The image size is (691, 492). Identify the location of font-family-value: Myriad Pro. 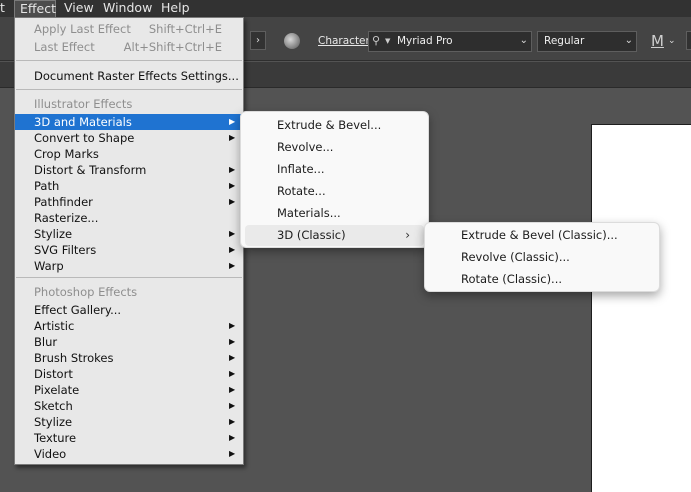
(425, 41).